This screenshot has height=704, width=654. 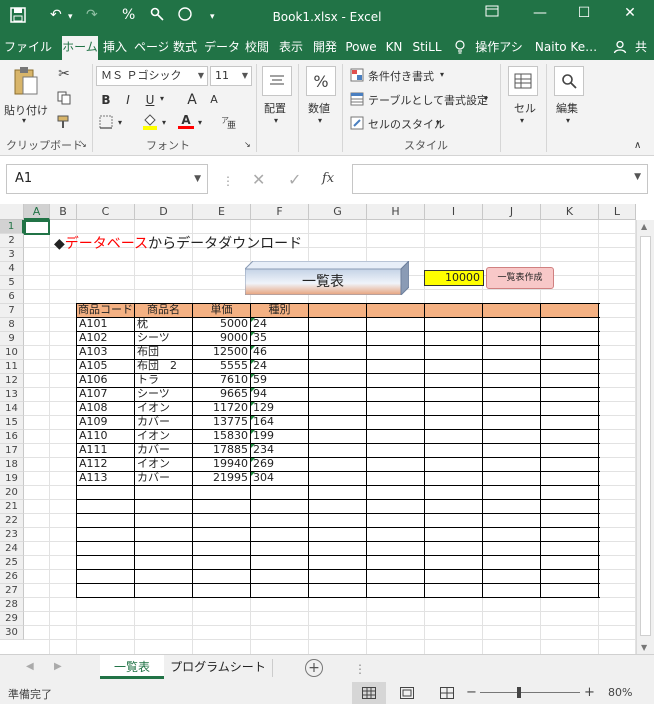 What do you see at coordinates (105, 324) in the screenshot?
I see `table-cell: A101` at bounding box center [105, 324].